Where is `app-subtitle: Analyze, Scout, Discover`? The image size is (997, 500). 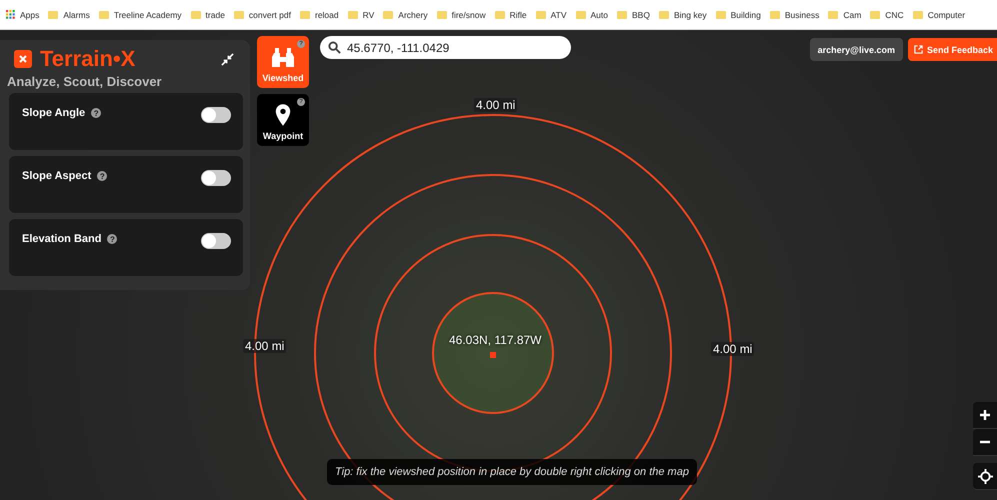 app-subtitle: Analyze, Scout, Discover is located at coordinates (85, 81).